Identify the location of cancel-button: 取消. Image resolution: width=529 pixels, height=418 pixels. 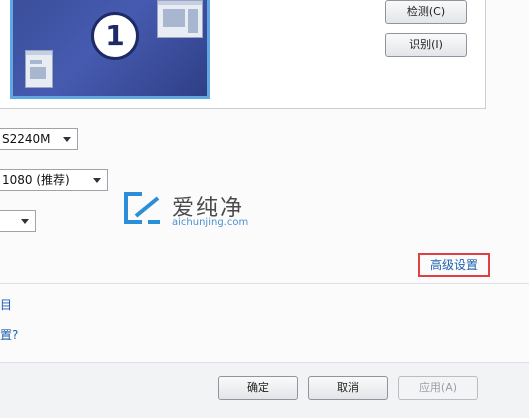
(348, 388).